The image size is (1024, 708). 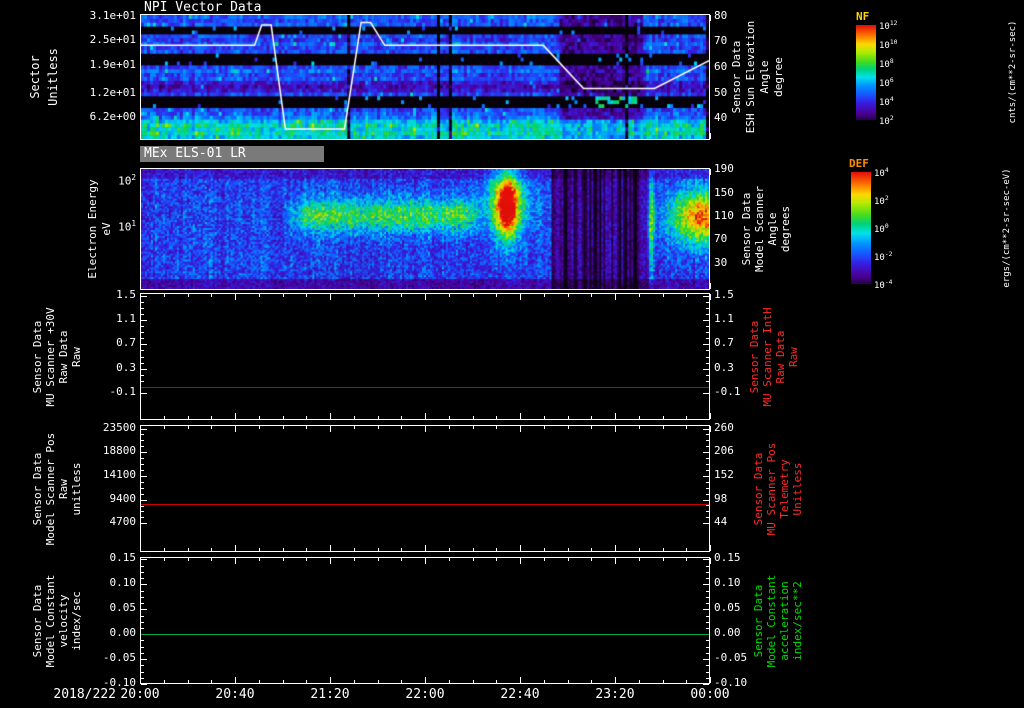 What do you see at coordinates (710, 694) in the screenshot?
I see `x-axis-time-label: 00:00` at bounding box center [710, 694].